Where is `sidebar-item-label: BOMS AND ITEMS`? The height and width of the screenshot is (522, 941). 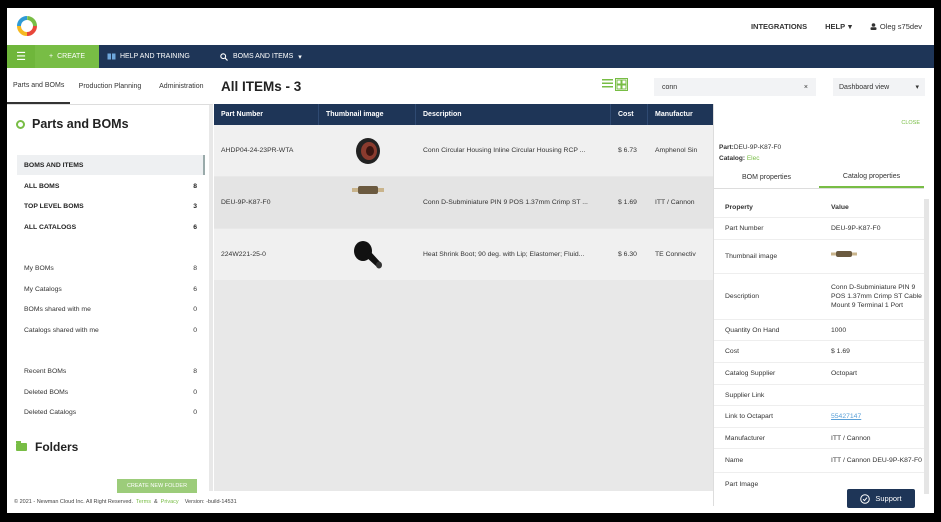
sidebar-item-label: BOMS AND ITEMS is located at coordinates (54, 165).